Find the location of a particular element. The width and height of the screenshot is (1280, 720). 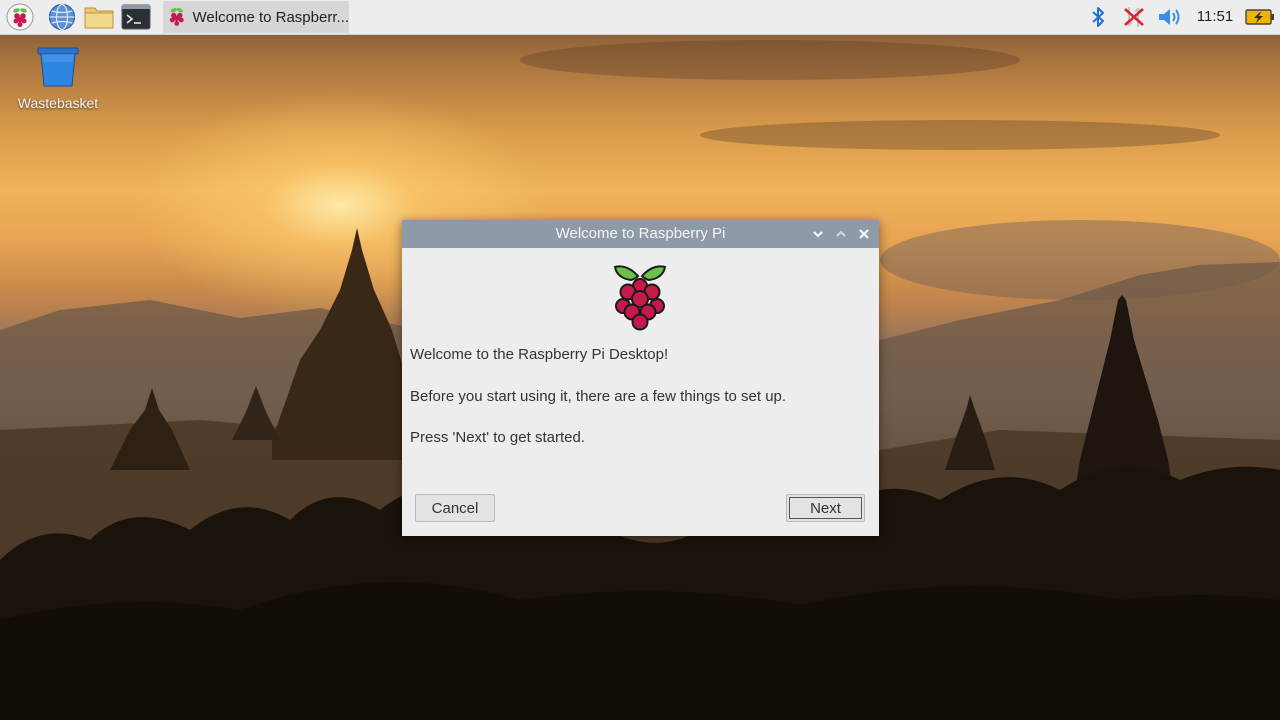

raspberry-menu-icon is located at coordinates (20, 17).